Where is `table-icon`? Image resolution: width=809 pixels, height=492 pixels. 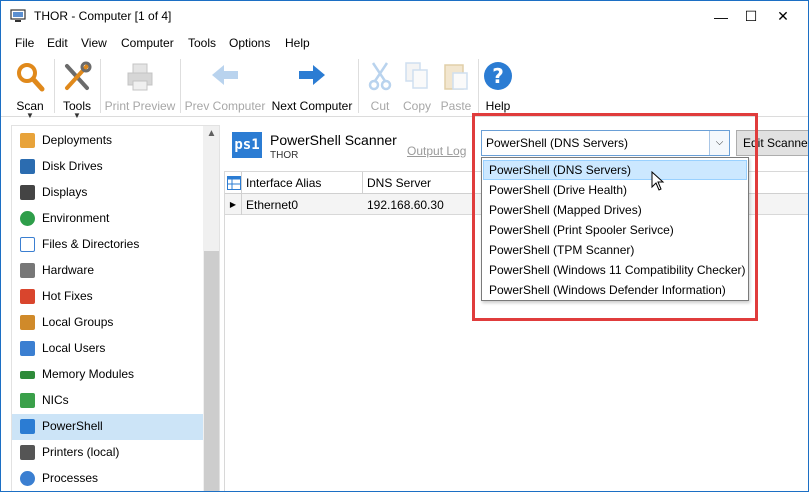 table-icon is located at coordinates (234, 183).